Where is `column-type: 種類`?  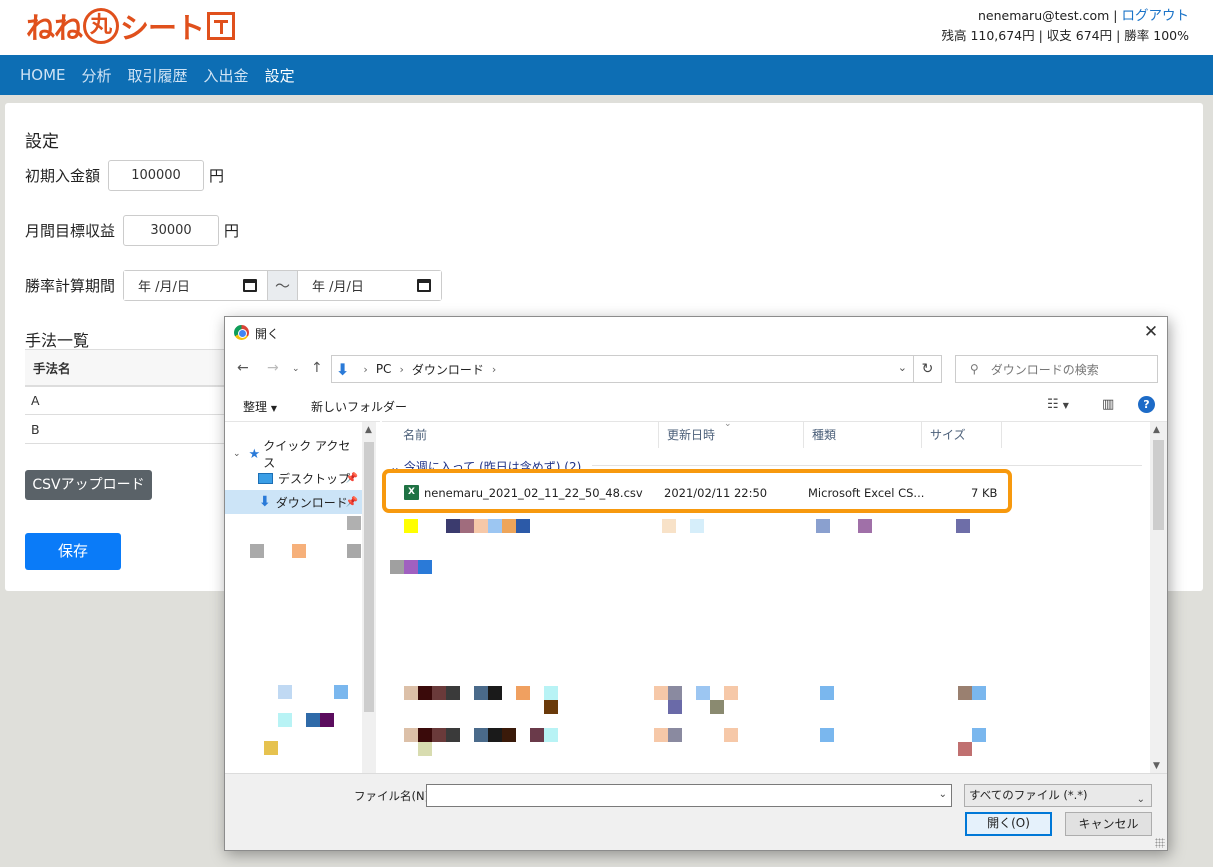 column-type: 種類 is located at coordinates (863, 435).